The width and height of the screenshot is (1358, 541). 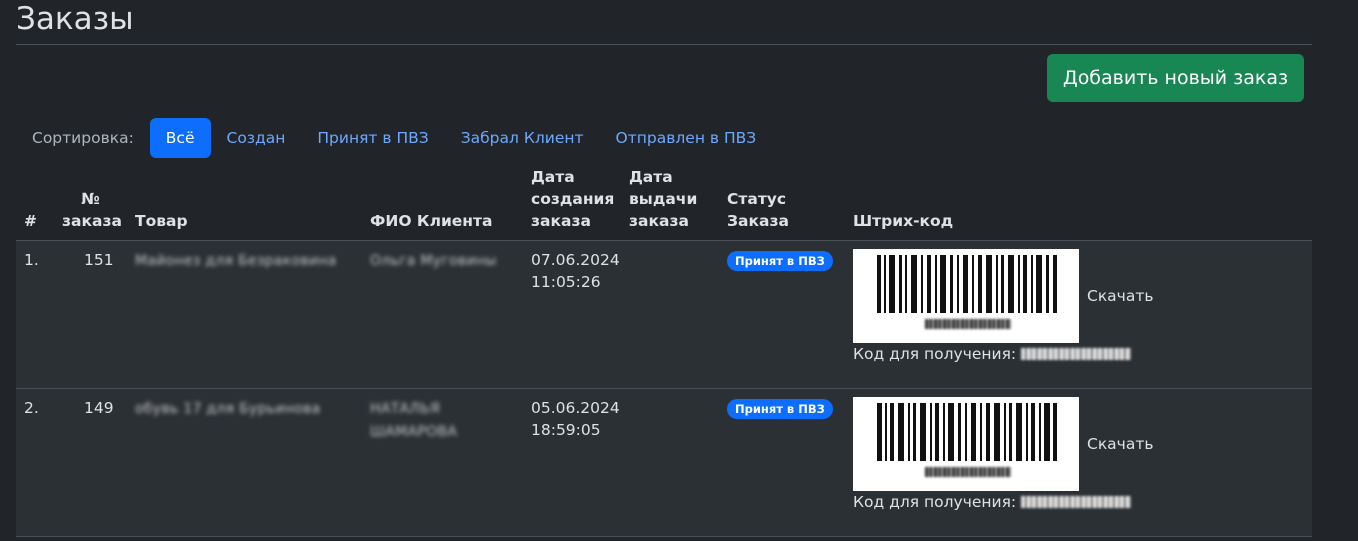 What do you see at coordinates (90, 314) in the screenshot?
I see `cell-order-no: 151` at bounding box center [90, 314].